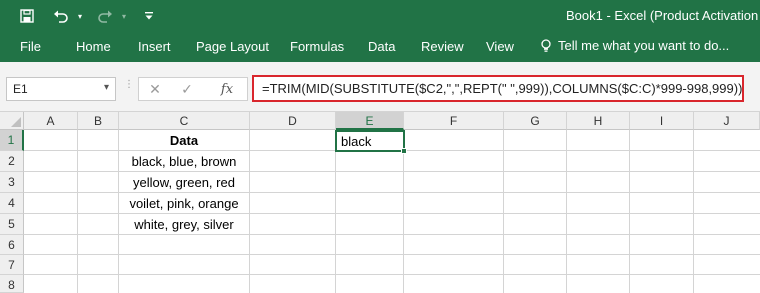 The height and width of the screenshot is (293, 760). I want to click on cancel-icon: ✕, so click(155, 88).